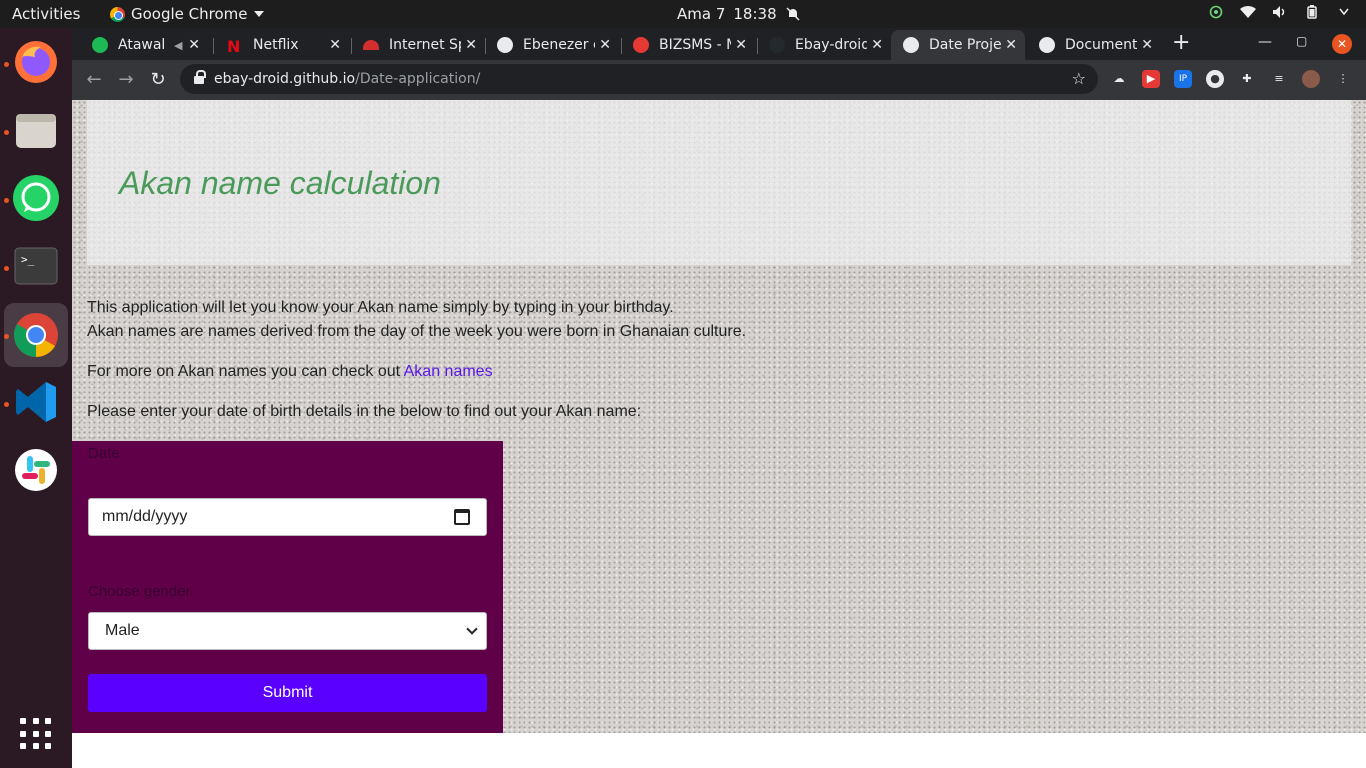 The image size is (1366, 768). I want to click on tab-title: Atawal, so click(142, 45).